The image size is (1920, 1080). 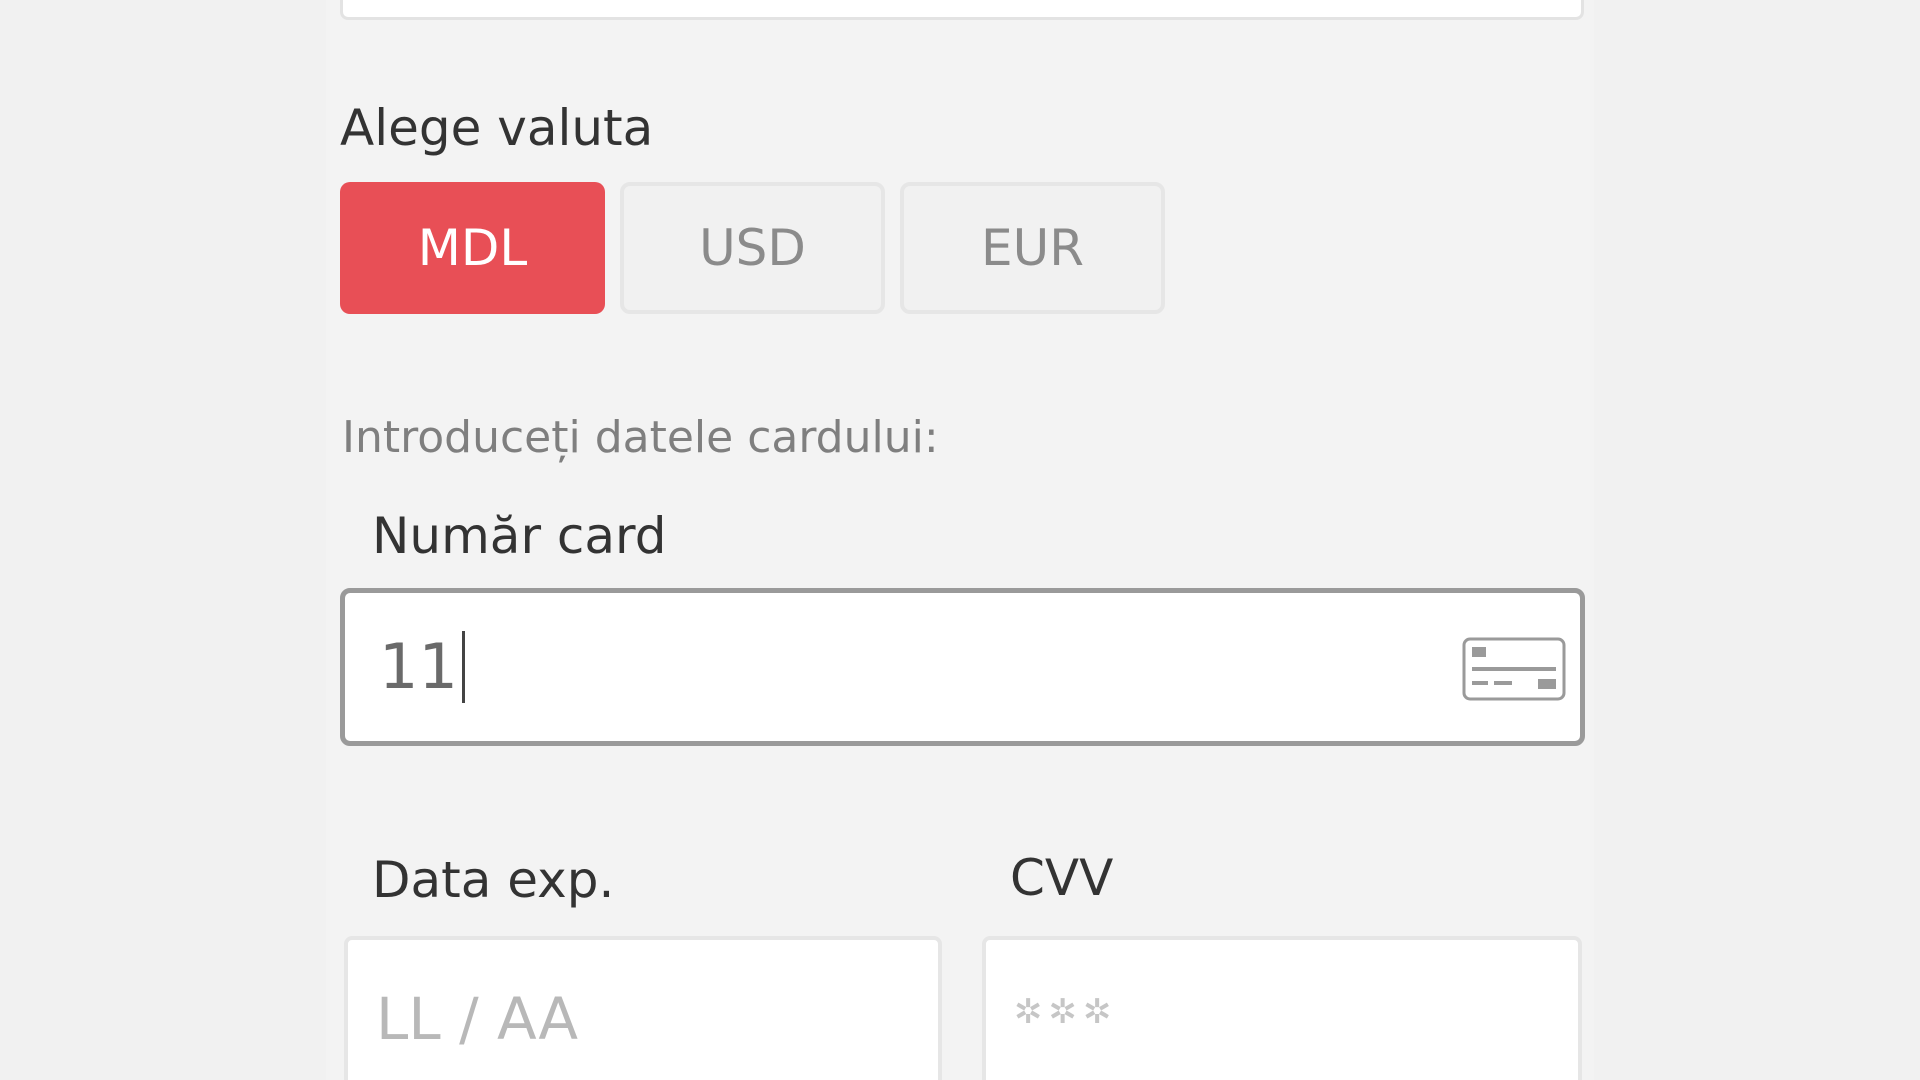 What do you see at coordinates (1032, 248) in the screenshot?
I see `currency-button-eur: EUR` at bounding box center [1032, 248].